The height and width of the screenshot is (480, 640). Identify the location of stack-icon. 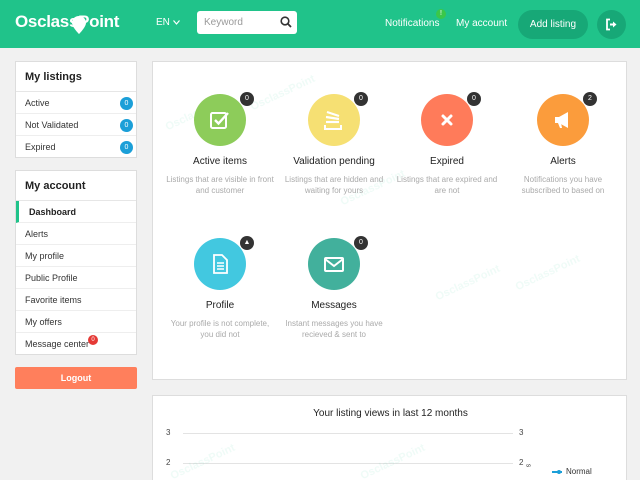
(333, 120).